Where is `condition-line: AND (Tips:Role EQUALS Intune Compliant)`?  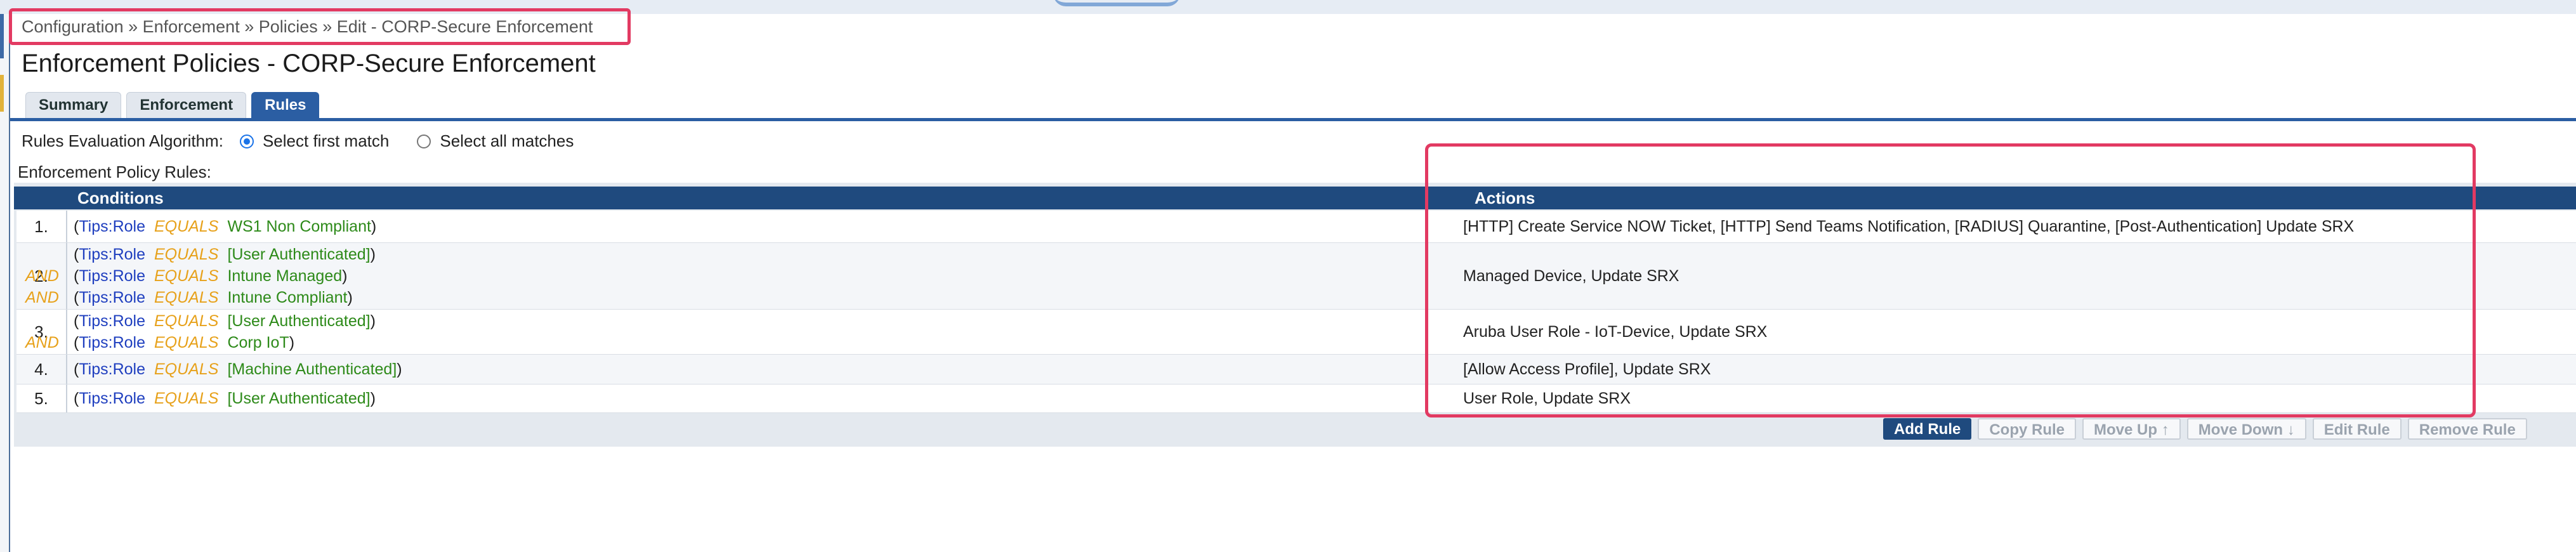
condition-line: AND (Tips:Role EQUALS Intune Compliant) is located at coordinates (200, 297).